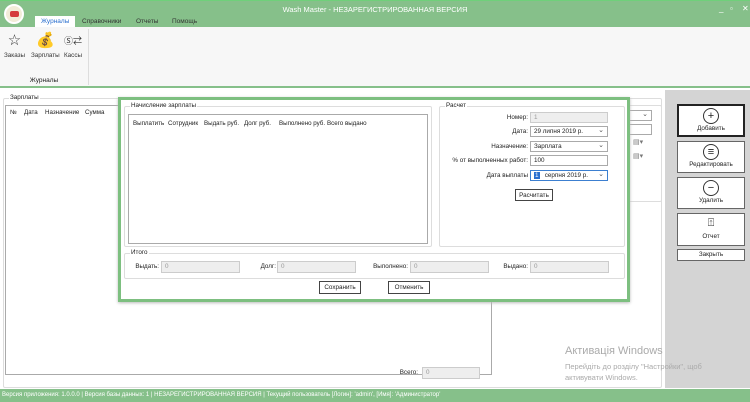 The width and height of the screenshot is (750, 402). I want to click on percent-label: % от выполненных работ:, so click(490, 160).